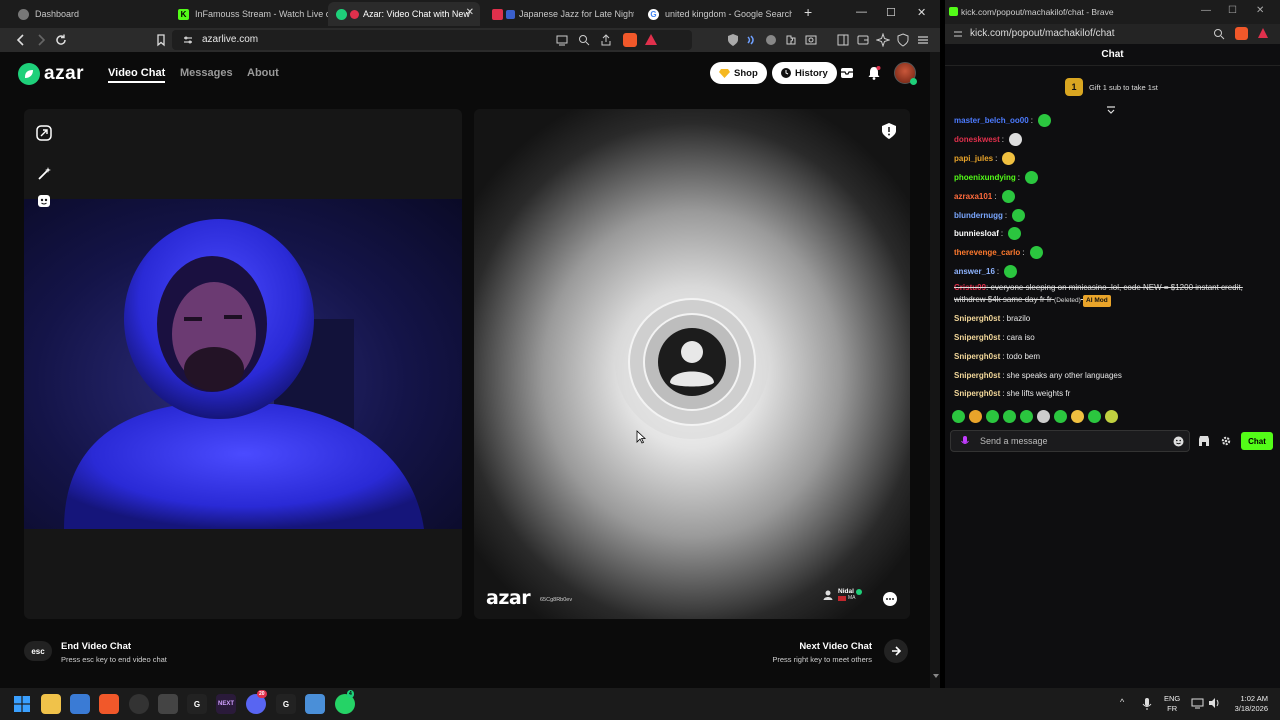  What do you see at coordinates (1226, 441) in the screenshot?
I see `gear-icon` at bounding box center [1226, 441].